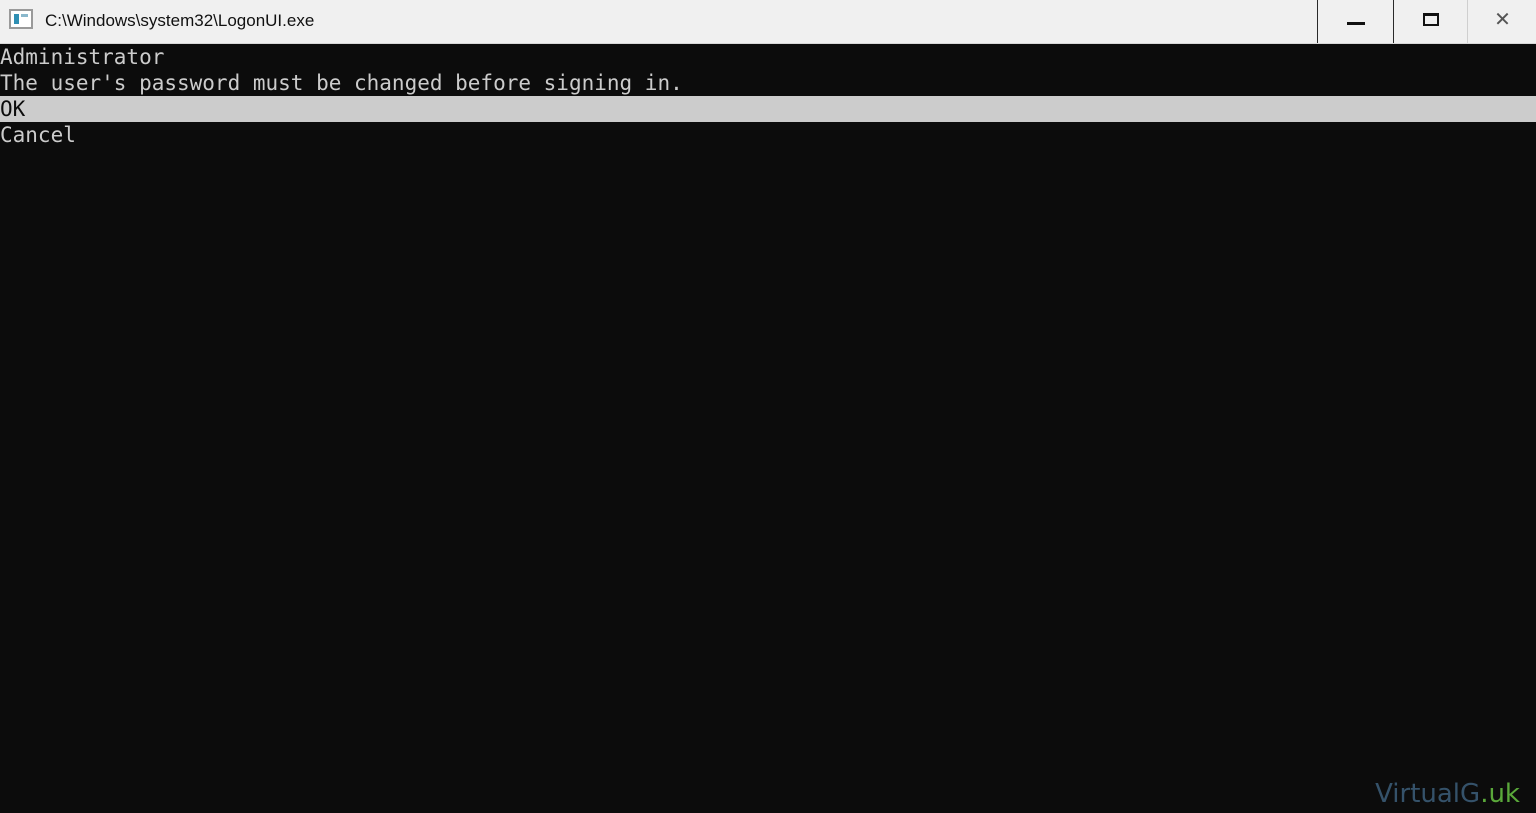 This screenshot has height=813, width=1536. I want to click on watermark-accent-text: .uk, so click(1500, 794).